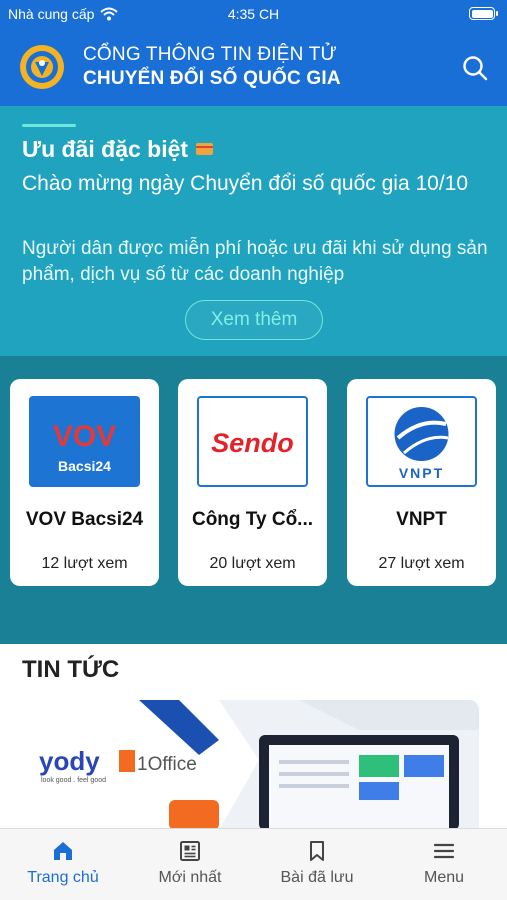  I want to click on news-illustration: yody look good . feel good 1Office, so click(254, 765).